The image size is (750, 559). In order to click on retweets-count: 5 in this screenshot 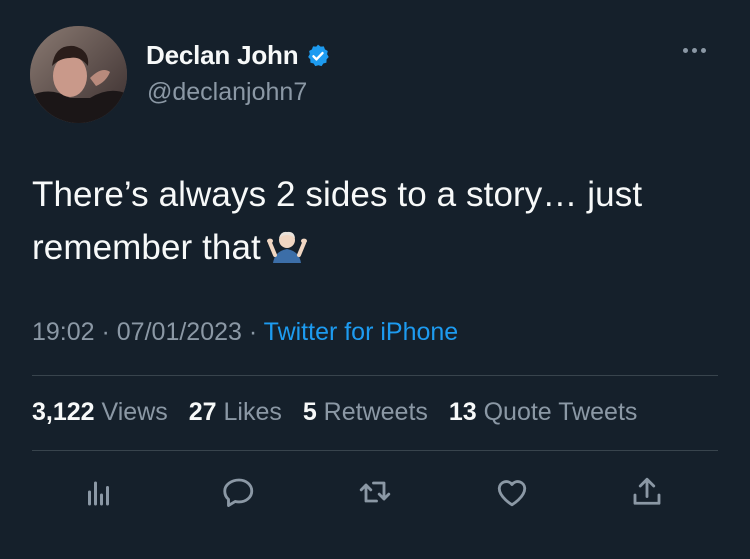, I will do `click(309, 412)`.